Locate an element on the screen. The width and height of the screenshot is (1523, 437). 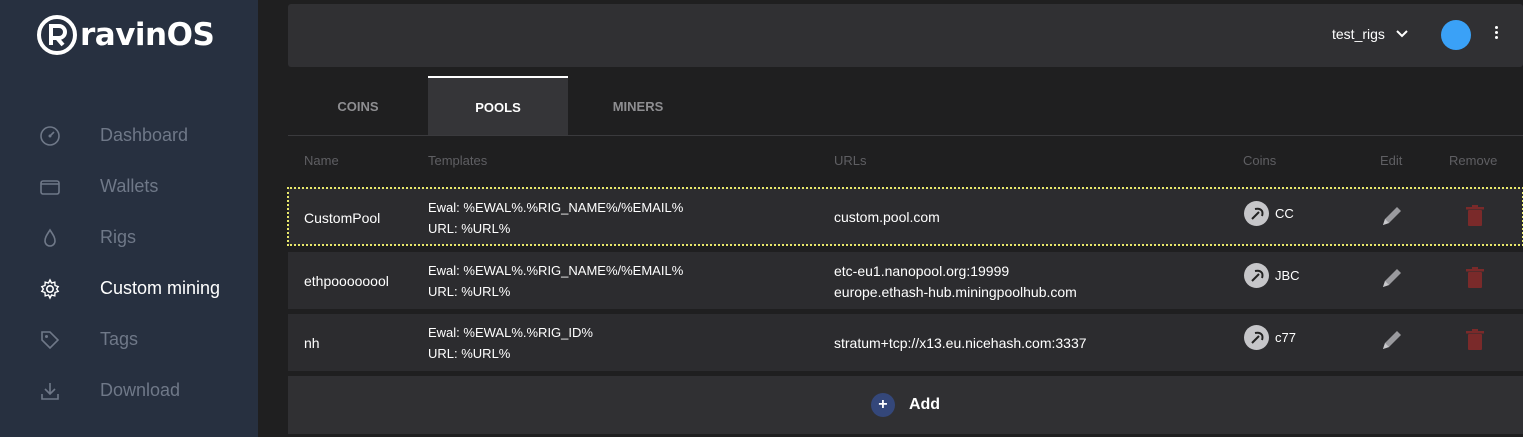
pool-templates: Ewal: %EWAL%.%RIG_ID% URL: %URL% is located at coordinates (510, 343).